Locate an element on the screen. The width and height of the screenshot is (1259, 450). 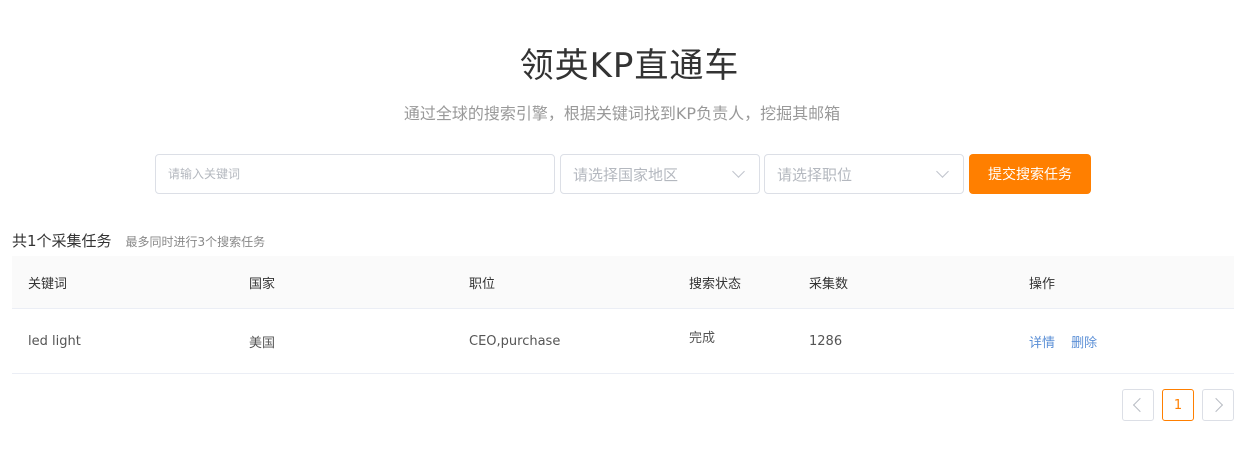
next-page-button is located at coordinates (1218, 405).